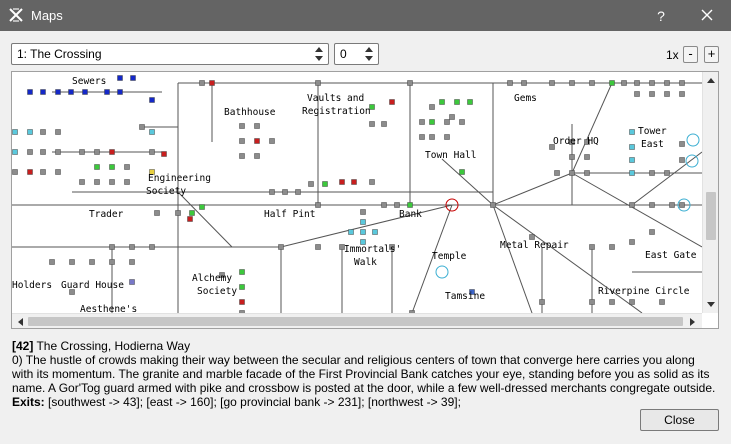 The height and width of the screenshot is (444, 731). I want to click on horizontal-scroll-thumb, so click(355, 321).